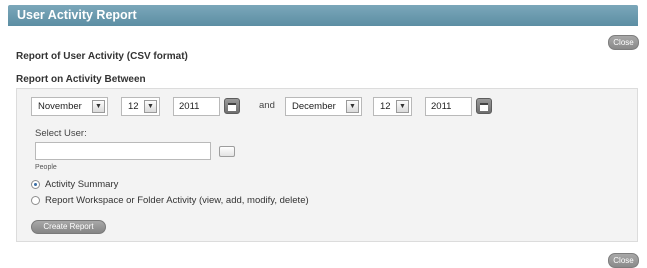 The height and width of the screenshot is (268, 647). Describe the element at coordinates (267, 105) in the screenshot. I see `date-range-connector: and` at that location.